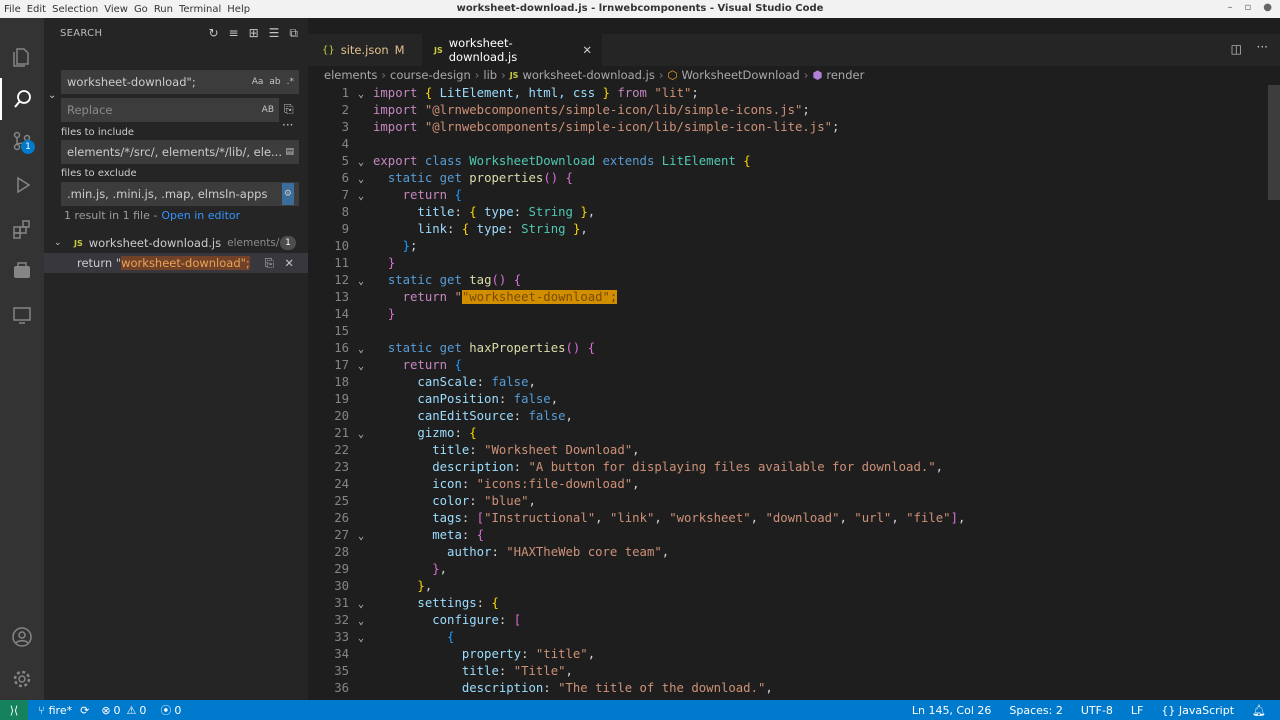 The height and width of the screenshot is (720, 1280). What do you see at coordinates (52, 95) in the screenshot?
I see `replace-toggle-chevron-icon: ⌄` at bounding box center [52, 95].